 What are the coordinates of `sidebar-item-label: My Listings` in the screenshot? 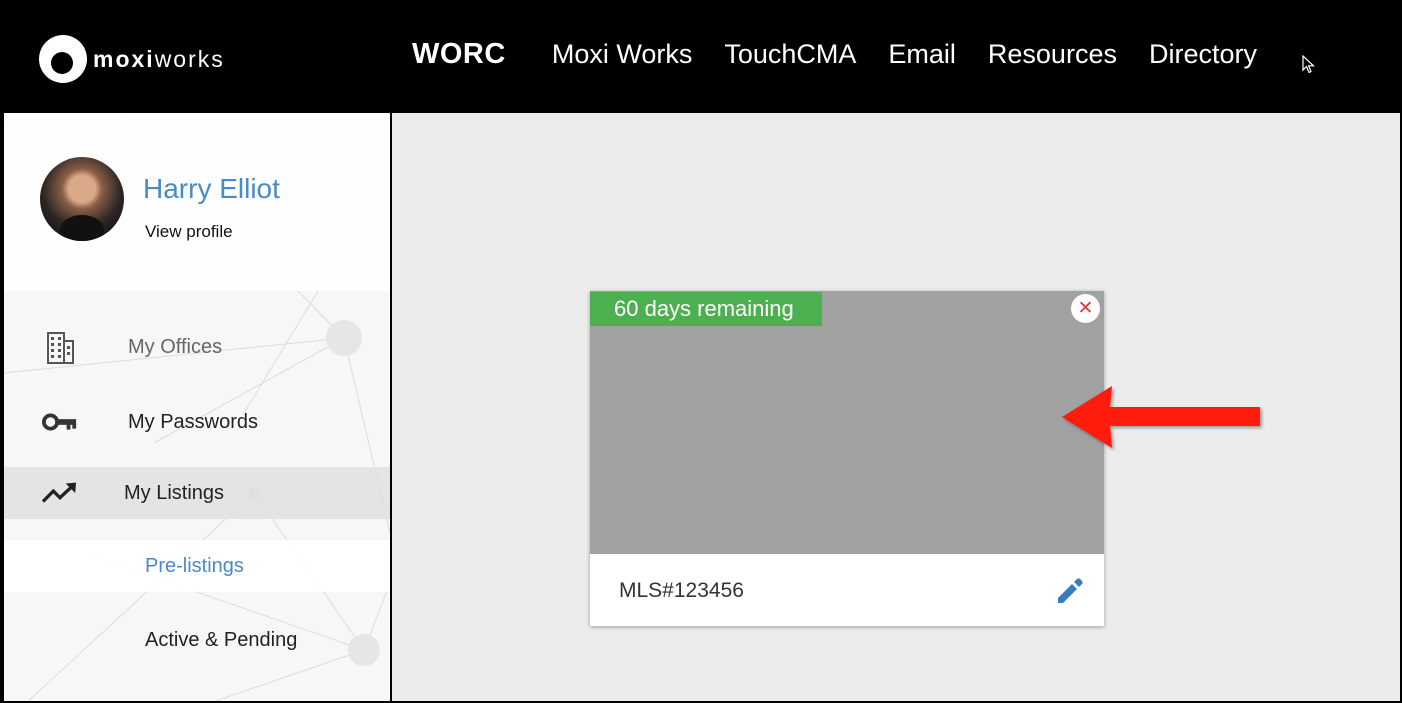 It's located at (174, 492).